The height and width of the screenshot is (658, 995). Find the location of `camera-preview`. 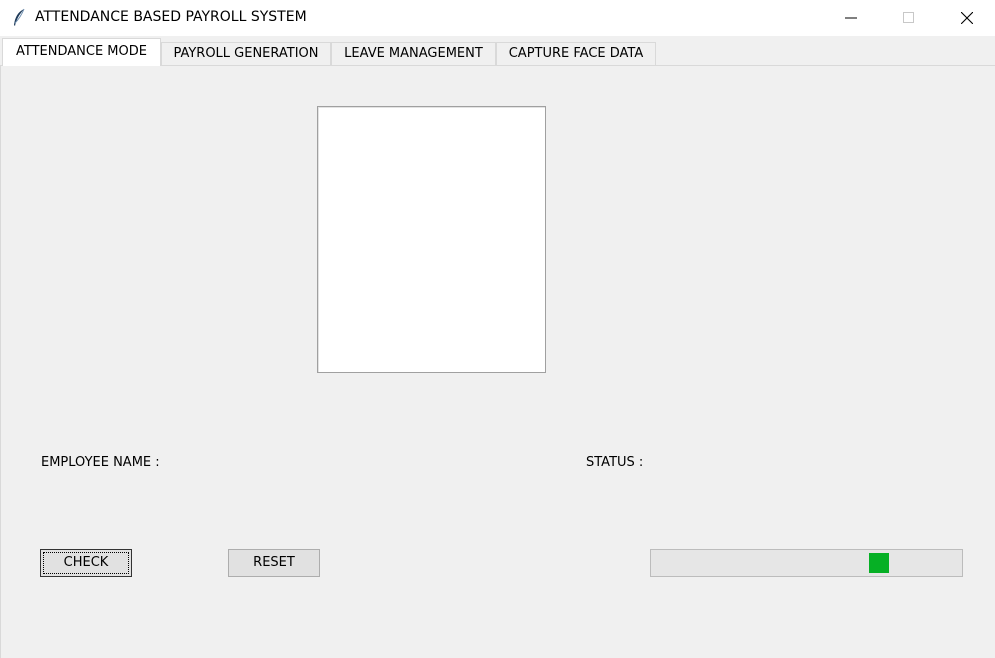

camera-preview is located at coordinates (431, 239).